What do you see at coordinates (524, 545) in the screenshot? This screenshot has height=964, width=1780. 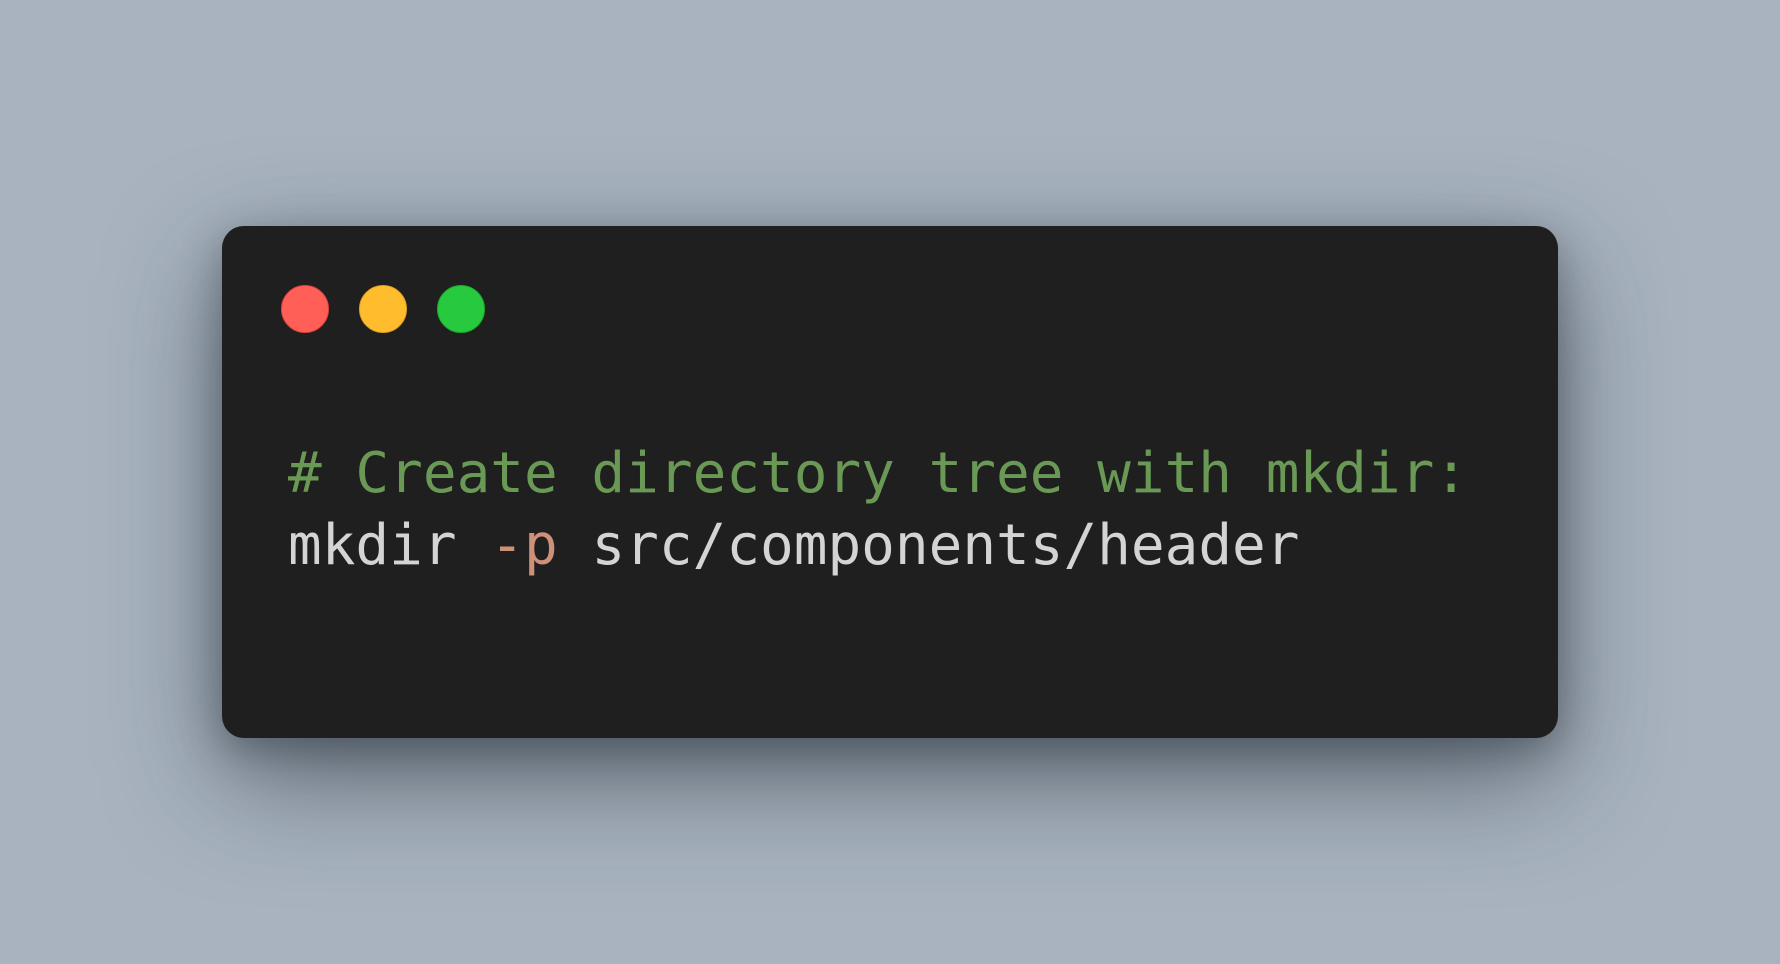 I see `command-flag: -p` at bounding box center [524, 545].